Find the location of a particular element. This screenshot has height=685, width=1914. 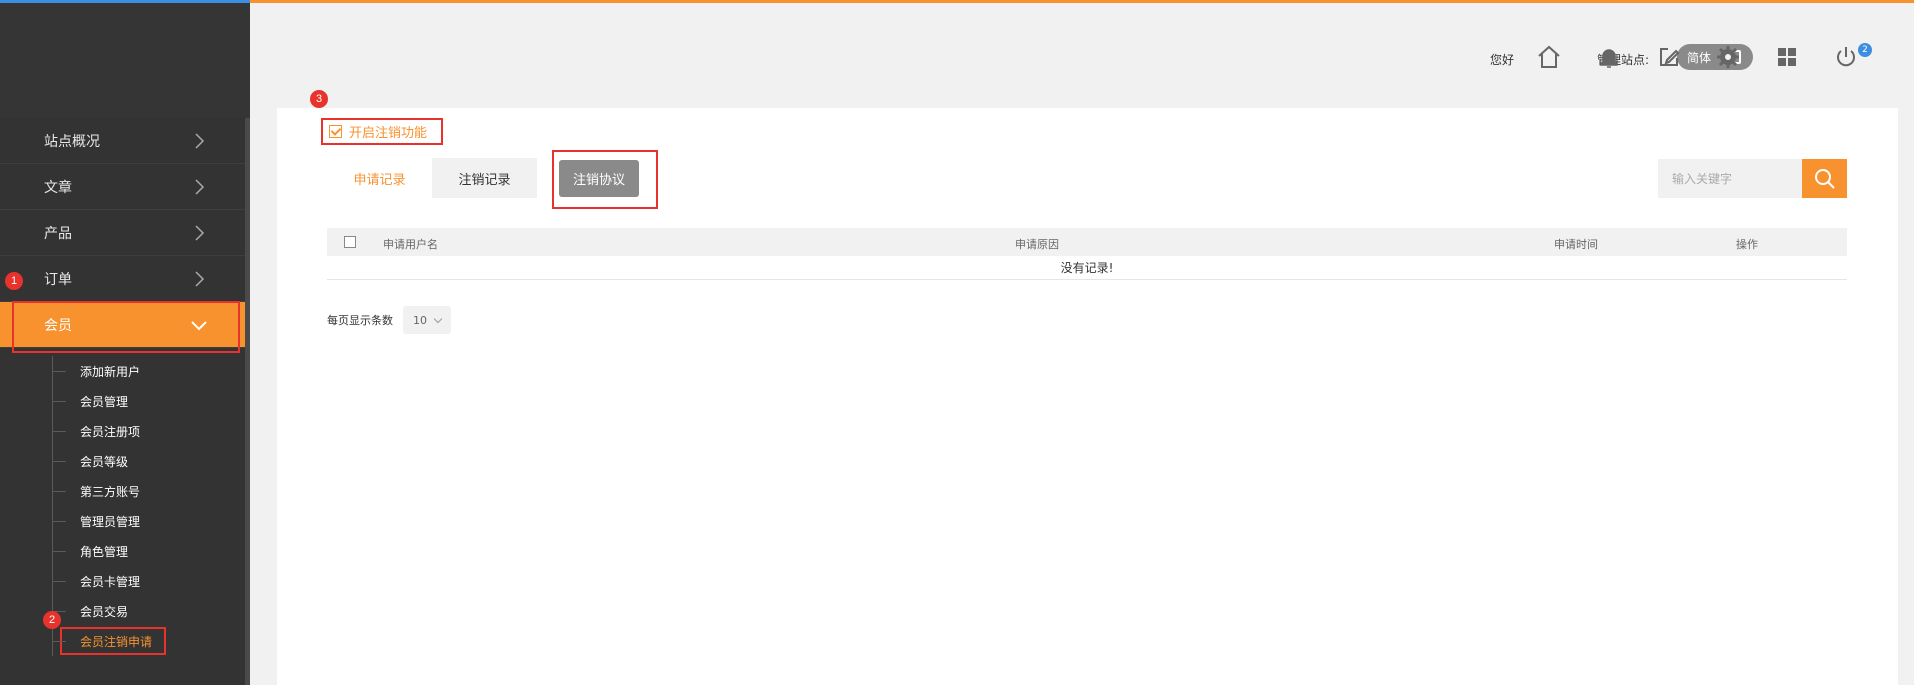

submenu-label: 角色管理 is located at coordinates (104, 551).